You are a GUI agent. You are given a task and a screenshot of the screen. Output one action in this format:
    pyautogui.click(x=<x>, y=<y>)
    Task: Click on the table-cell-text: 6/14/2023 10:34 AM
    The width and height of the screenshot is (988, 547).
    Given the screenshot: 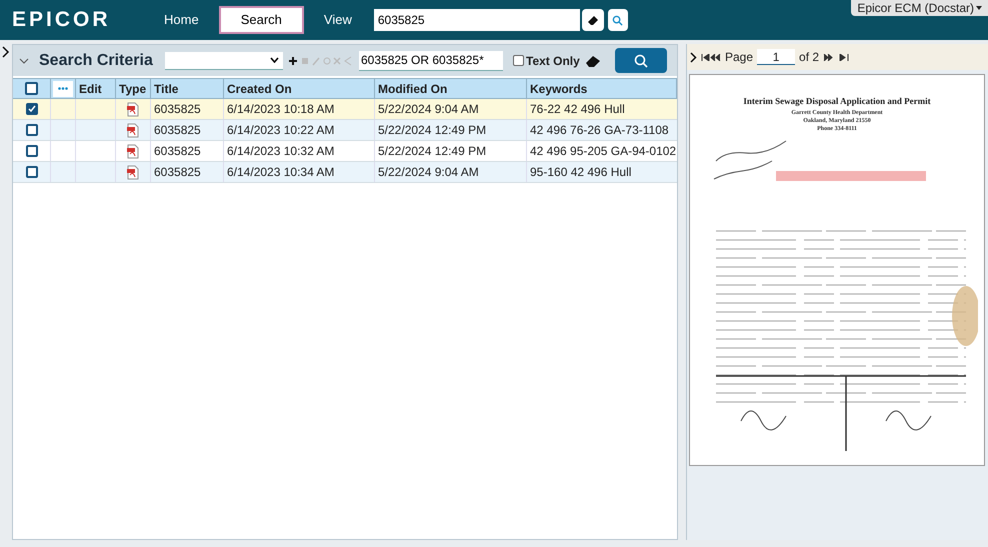 What is the action you would take?
    pyautogui.click(x=280, y=172)
    